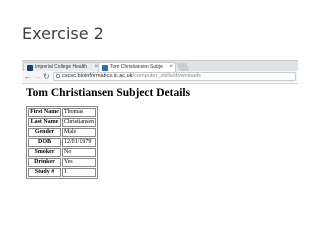  What do you see at coordinates (44, 152) in the screenshot?
I see `row-label: Smoker` at bounding box center [44, 152].